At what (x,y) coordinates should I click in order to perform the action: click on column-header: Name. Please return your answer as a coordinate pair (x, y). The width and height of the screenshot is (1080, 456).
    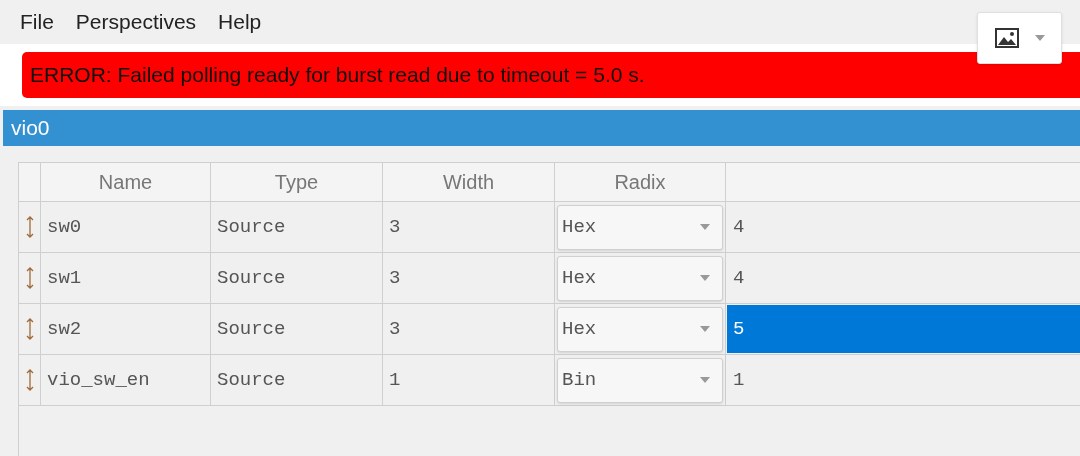
    Looking at the image, I should click on (126, 182).